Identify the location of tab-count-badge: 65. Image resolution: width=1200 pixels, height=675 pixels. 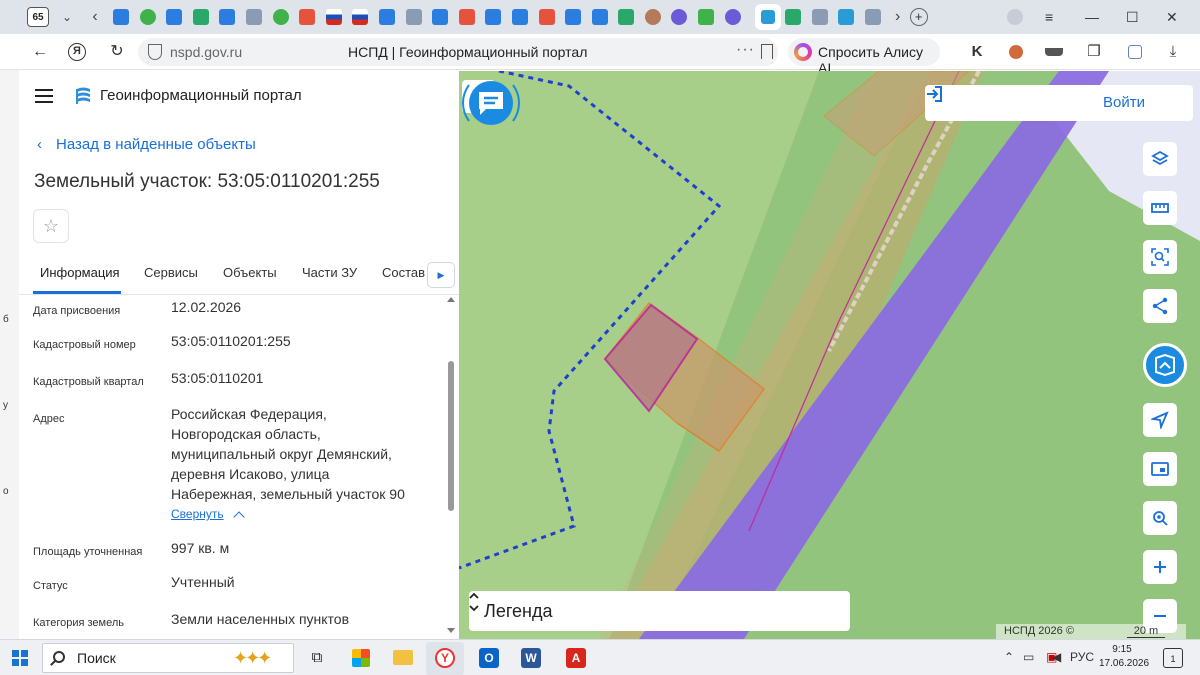
(38, 17).